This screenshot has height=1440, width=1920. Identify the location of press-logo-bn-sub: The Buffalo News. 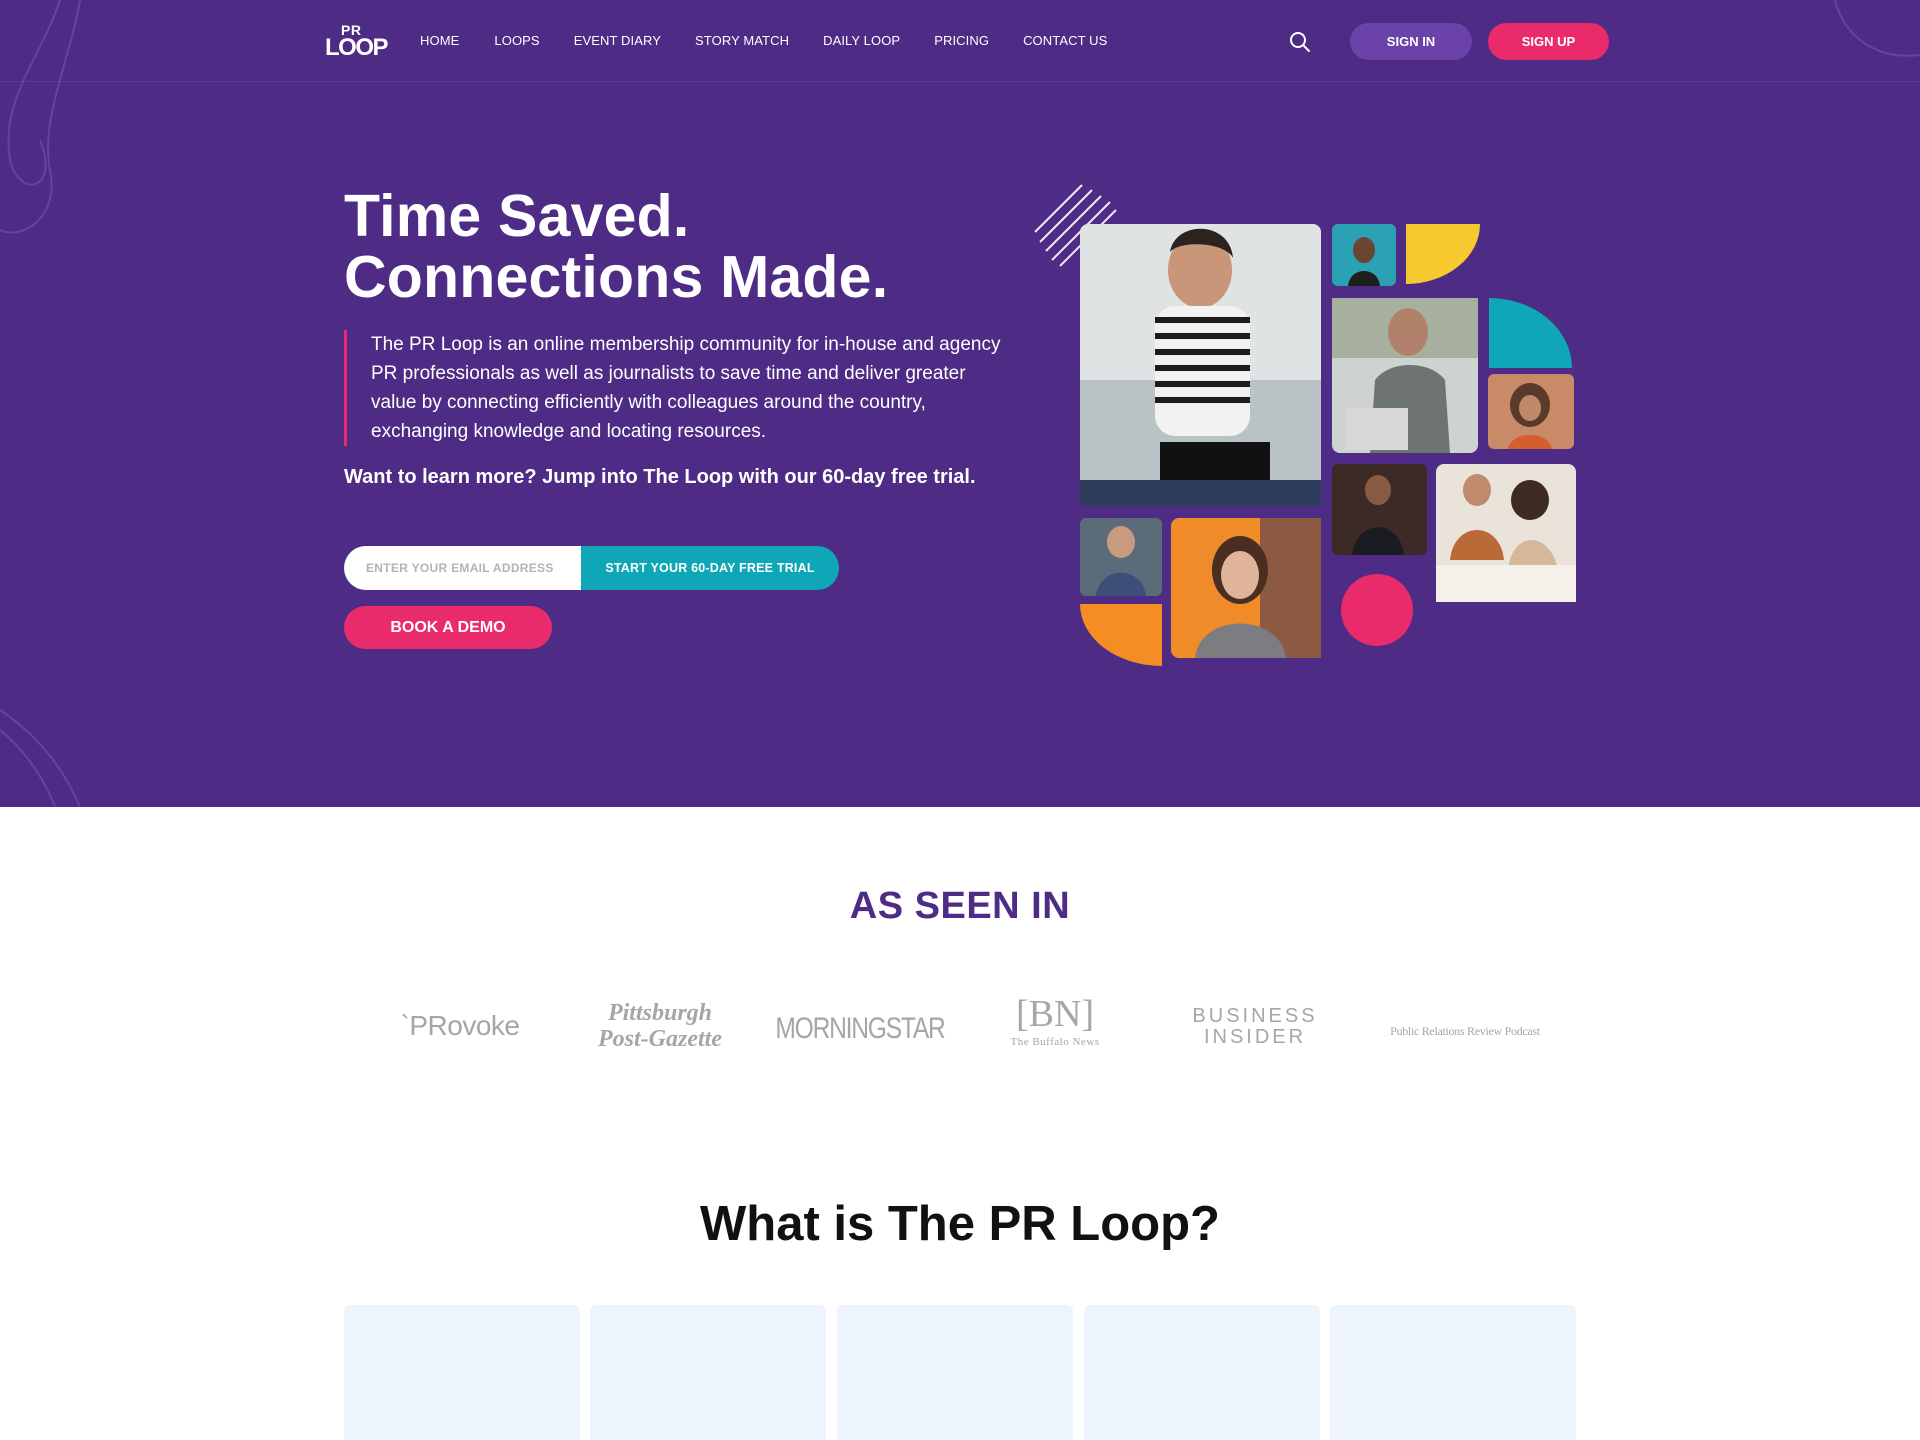
(1055, 1042).